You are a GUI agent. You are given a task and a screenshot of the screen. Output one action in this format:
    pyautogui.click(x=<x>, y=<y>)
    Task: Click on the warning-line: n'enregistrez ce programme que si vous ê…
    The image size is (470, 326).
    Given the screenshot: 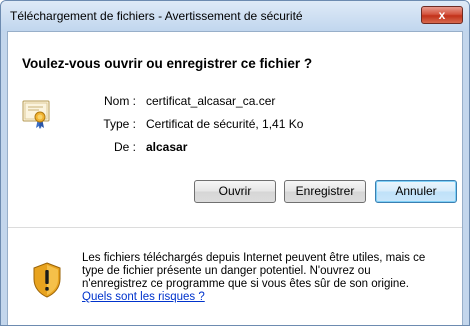 What is the action you would take?
    pyautogui.click(x=245, y=284)
    